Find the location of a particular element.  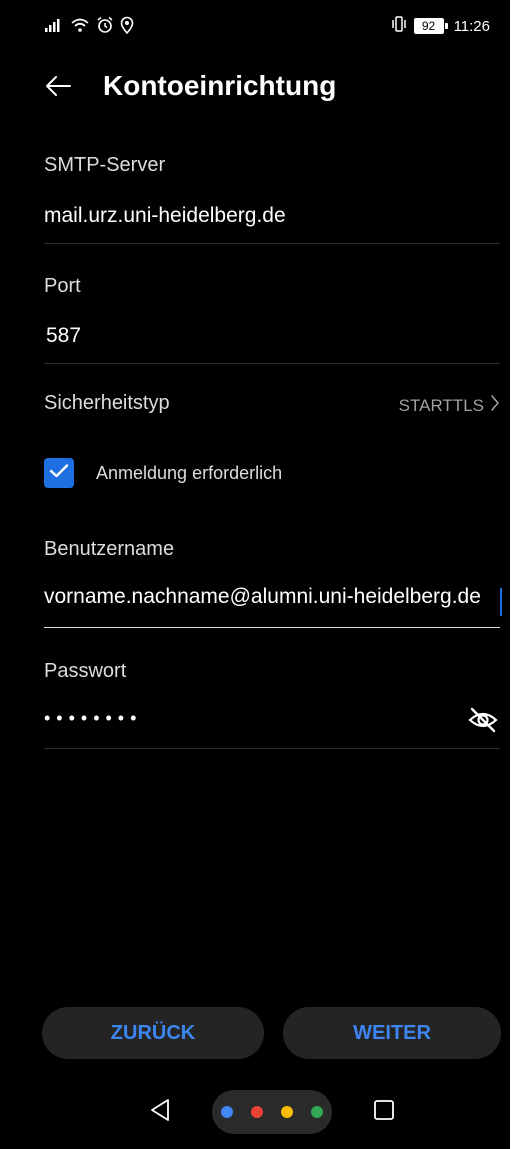

username-label: Benutzername is located at coordinates (109, 549).